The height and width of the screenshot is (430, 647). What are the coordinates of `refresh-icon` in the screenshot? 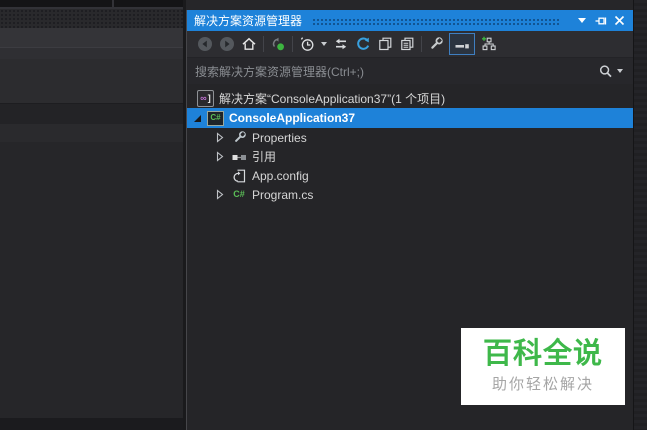 It's located at (363, 43).